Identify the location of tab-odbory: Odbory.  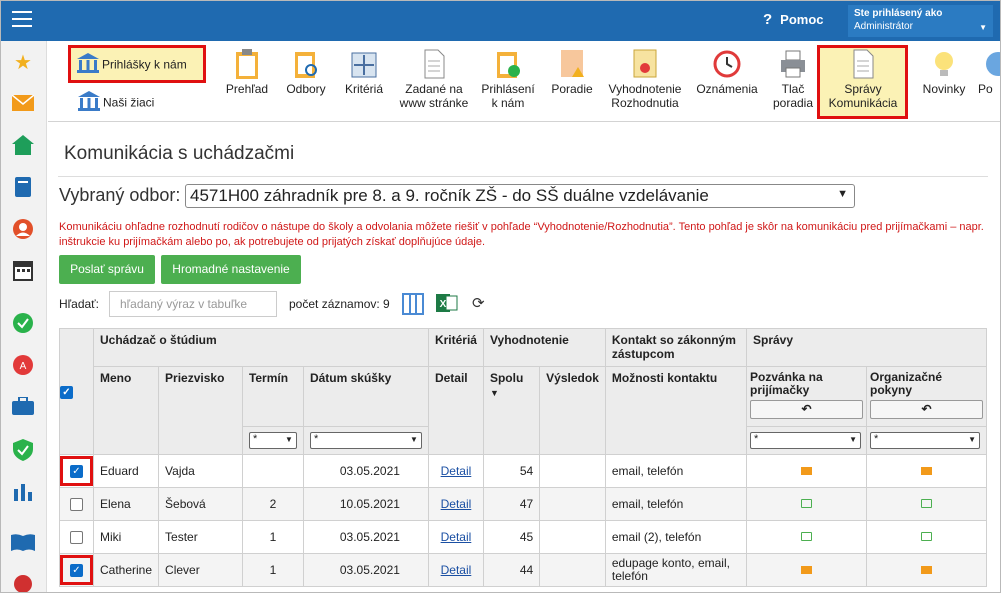
(306, 72).